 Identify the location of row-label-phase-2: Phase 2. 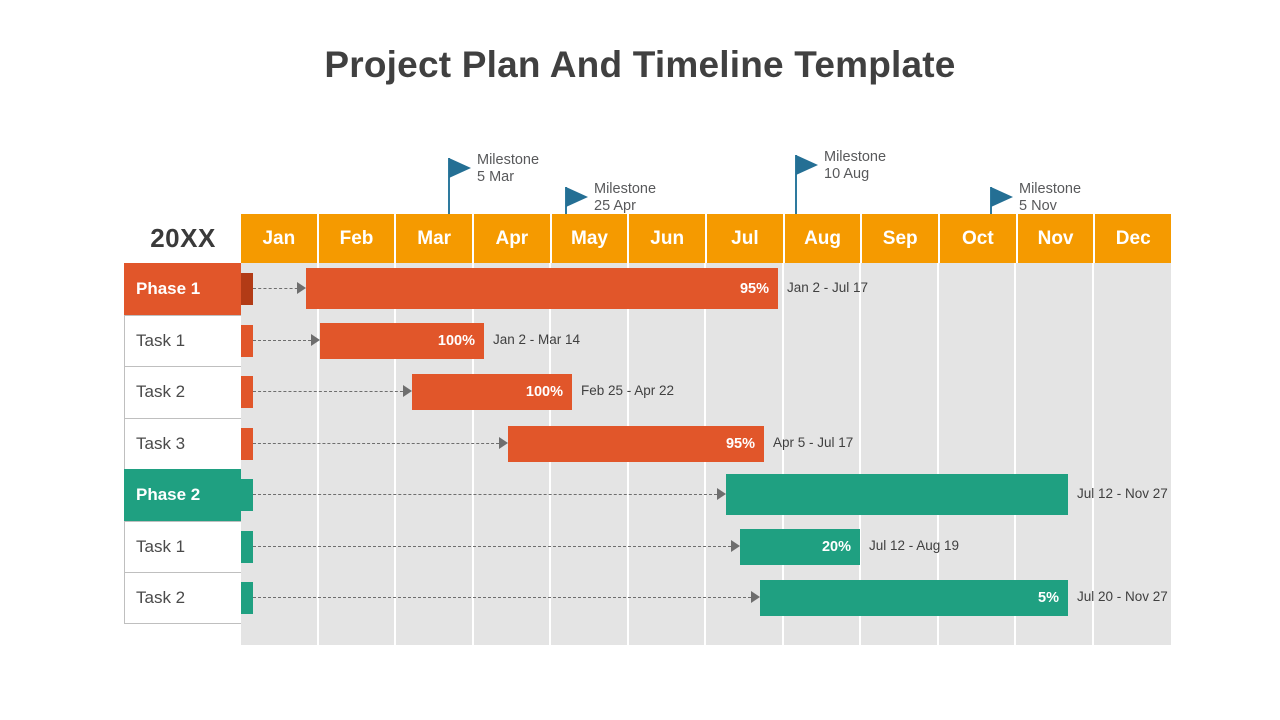
(183, 495).